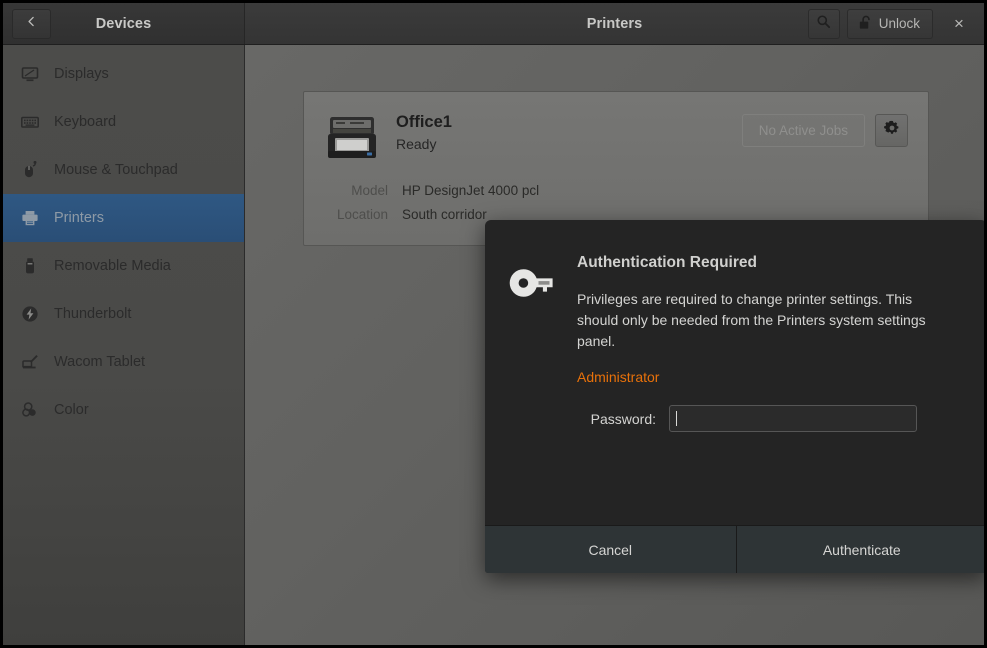 The height and width of the screenshot is (648, 987). Describe the element at coordinates (30, 218) in the screenshot. I see `printer-icon` at that location.